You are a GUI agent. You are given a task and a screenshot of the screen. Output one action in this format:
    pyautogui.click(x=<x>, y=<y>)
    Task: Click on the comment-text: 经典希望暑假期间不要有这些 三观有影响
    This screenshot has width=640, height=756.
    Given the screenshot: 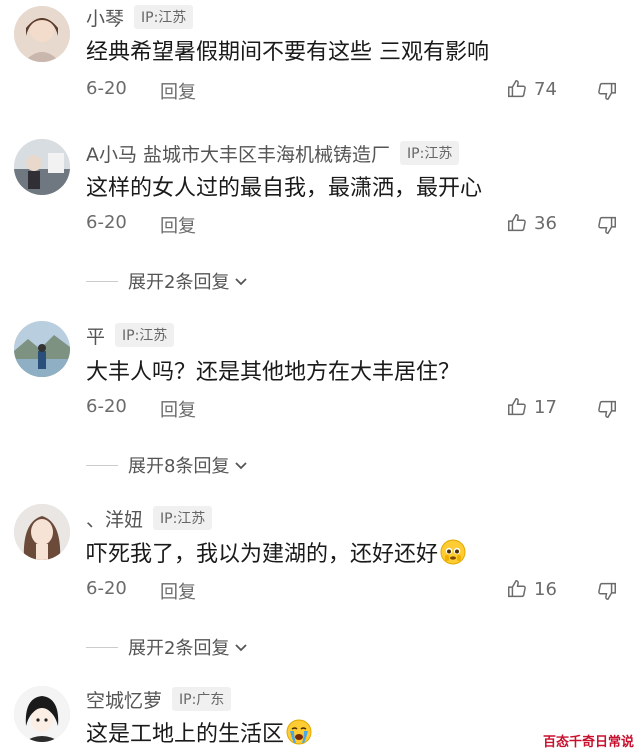 What is the action you would take?
    pyautogui.click(x=287, y=52)
    